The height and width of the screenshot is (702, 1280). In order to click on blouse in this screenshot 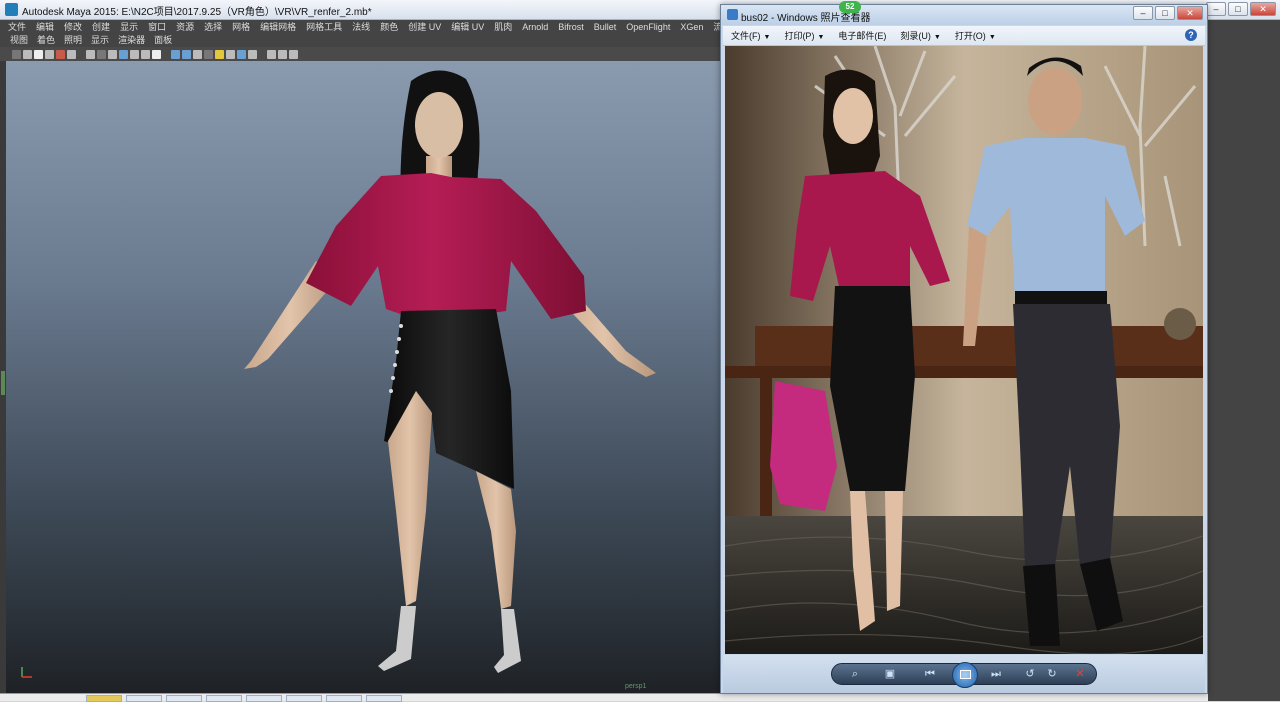, I will do `click(446, 246)`.